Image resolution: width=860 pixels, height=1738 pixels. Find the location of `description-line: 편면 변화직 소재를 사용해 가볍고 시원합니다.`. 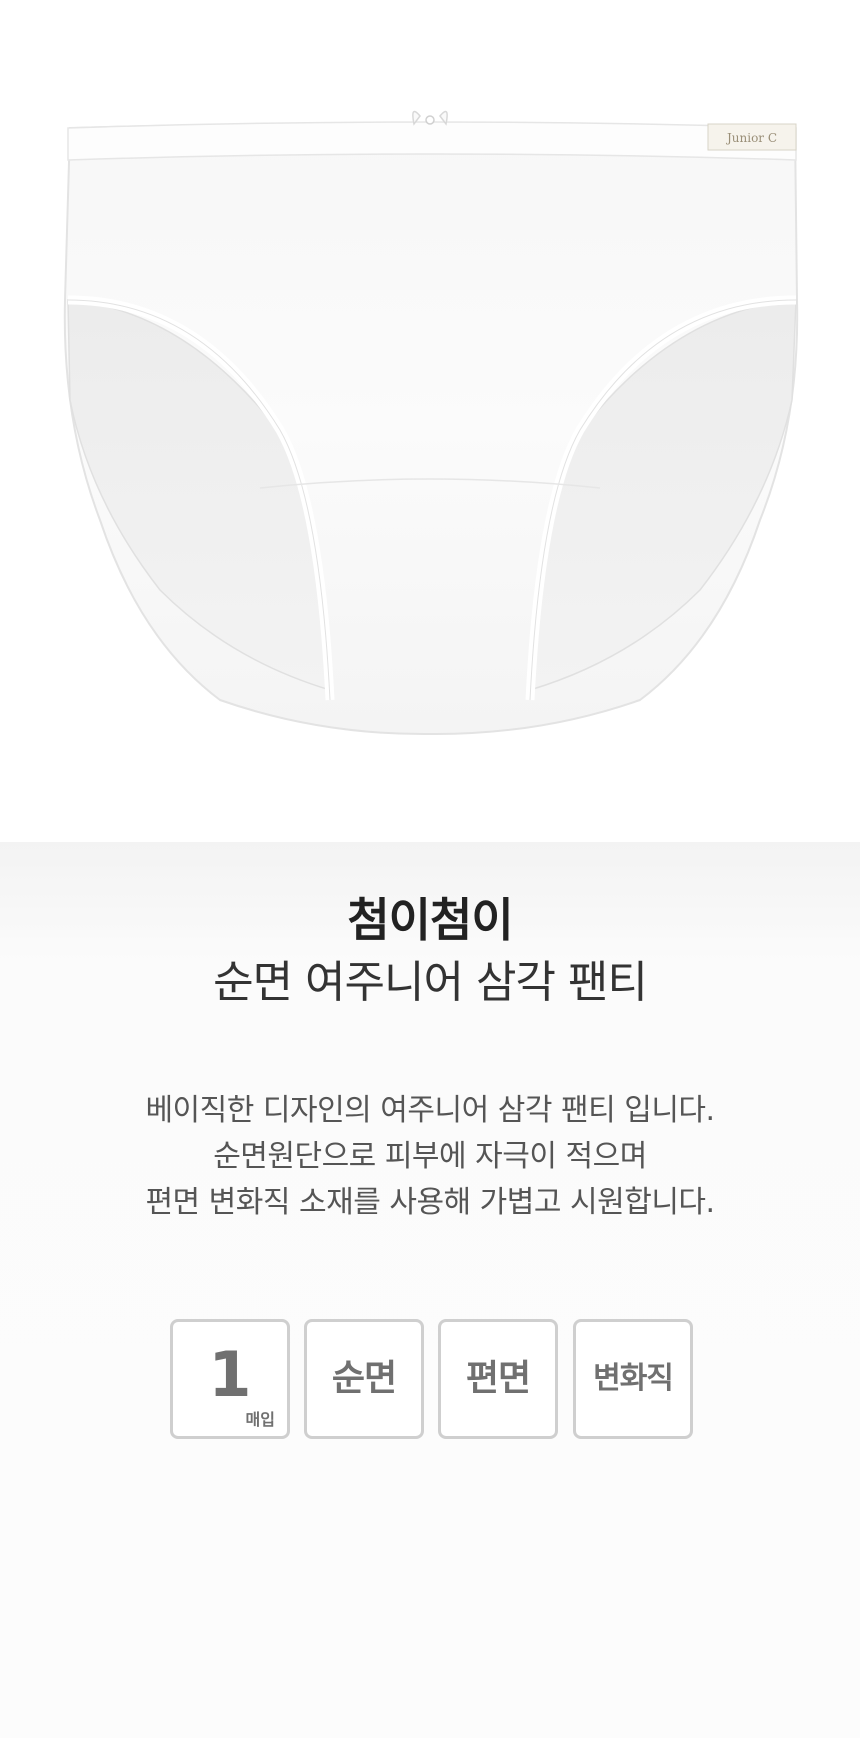

description-line: 편면 변화직 소재를 사용해 가볍고 시원합니다. is located at coordinates (430, 1202).